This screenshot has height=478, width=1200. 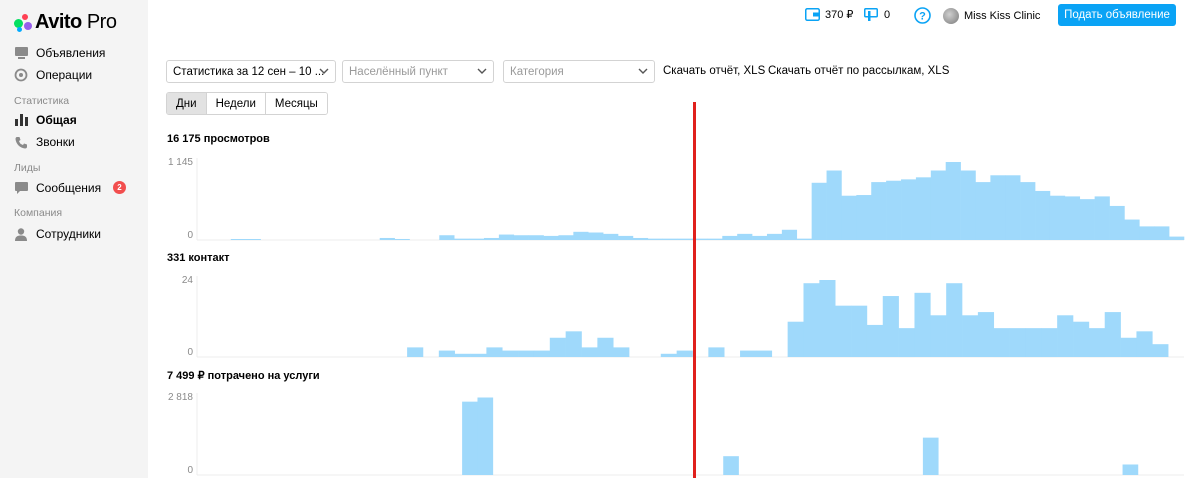 I want to click on city-select: Населённый пункт, so click(x=418, y=71).